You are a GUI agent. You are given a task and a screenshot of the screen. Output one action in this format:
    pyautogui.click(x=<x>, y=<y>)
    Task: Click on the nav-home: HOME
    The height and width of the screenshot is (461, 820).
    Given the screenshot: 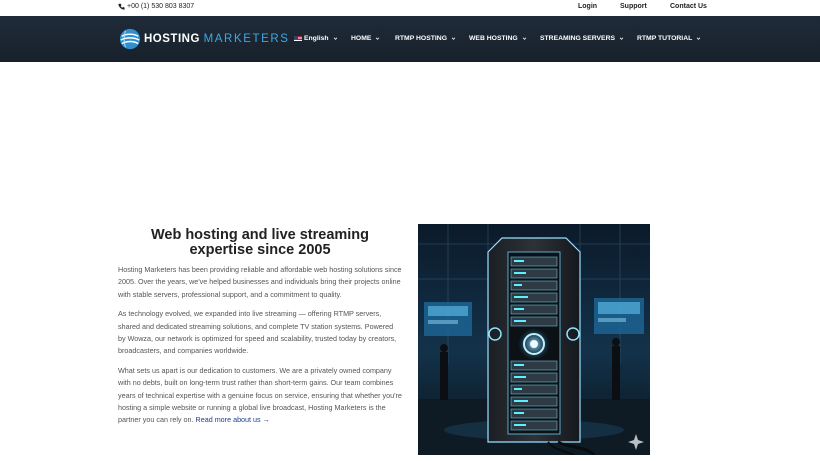 What is the action you would take?
    pyautogui.click(x=365, y=38)
    